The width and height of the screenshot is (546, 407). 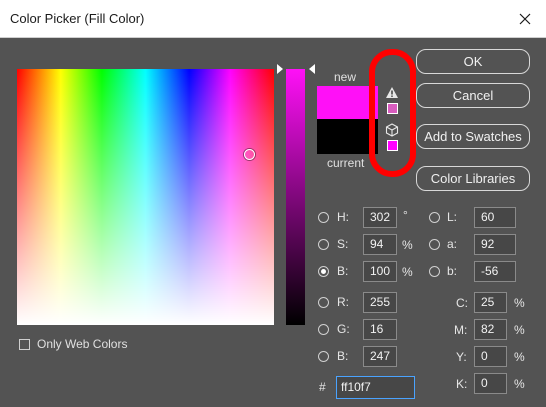 What do you see at coordinates (380, 271) in the screenshot?
I see `b-input: 100` at bounding box center [380, 271].